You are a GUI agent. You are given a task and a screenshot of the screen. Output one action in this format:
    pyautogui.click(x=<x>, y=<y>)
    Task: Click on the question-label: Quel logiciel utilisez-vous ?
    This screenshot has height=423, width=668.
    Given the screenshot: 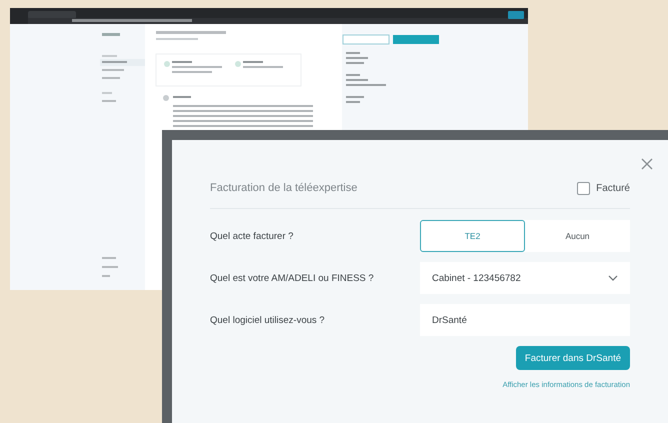 What is the action you would take?
    pyautogui.click(x=267, y=320)
    